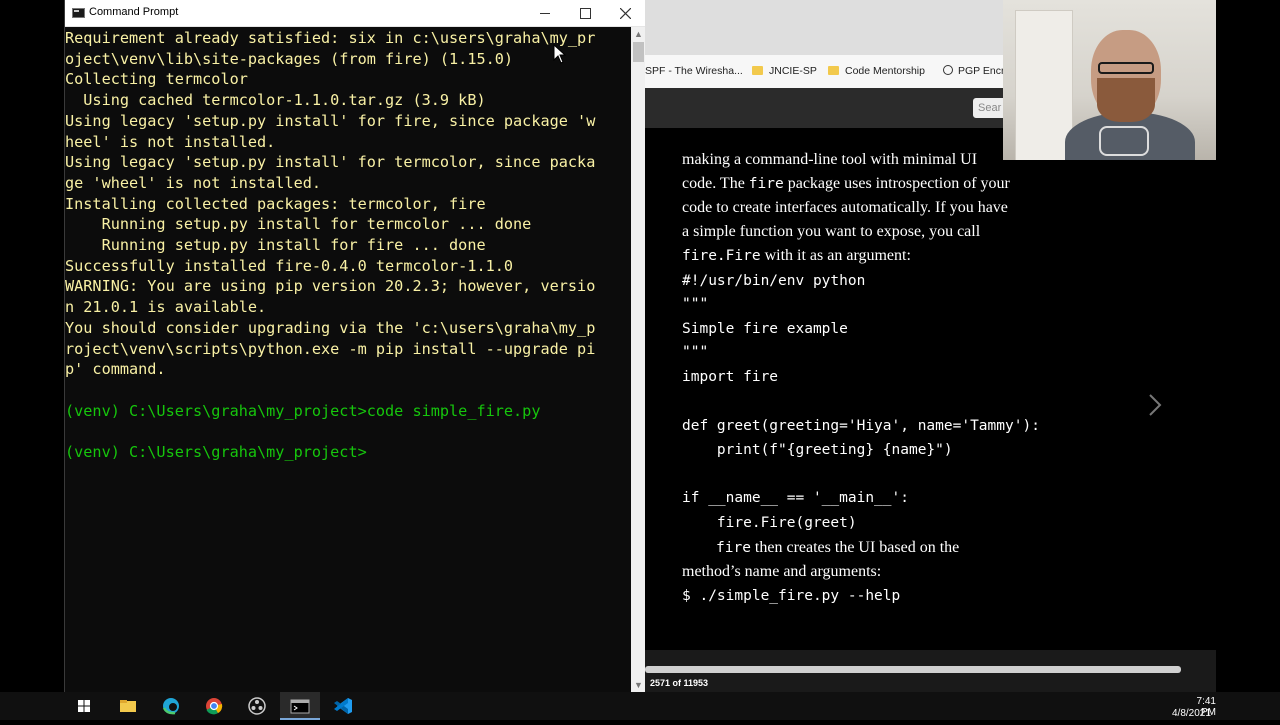  Describe the element at coordinates (1248, 346) in the screenshot. I see `right-black-strip` at that location.